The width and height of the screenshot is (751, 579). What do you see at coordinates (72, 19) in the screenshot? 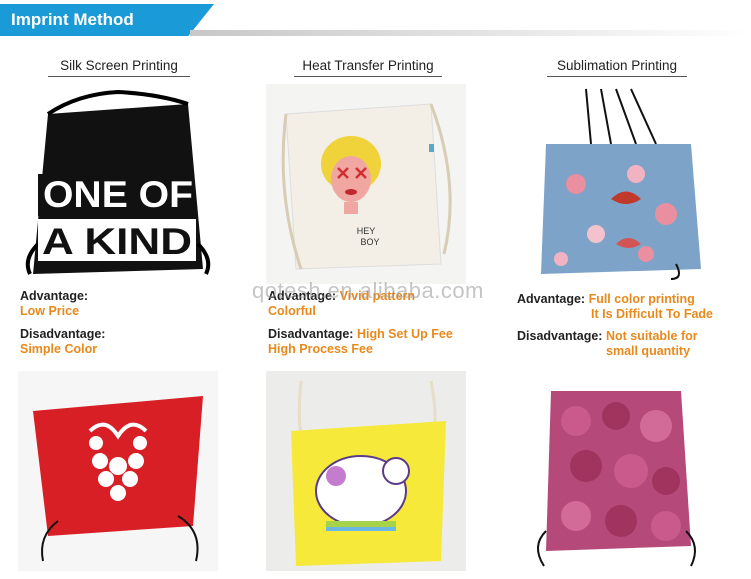
I see `page-title: Imprint Method` at bounding box center [72, 19].